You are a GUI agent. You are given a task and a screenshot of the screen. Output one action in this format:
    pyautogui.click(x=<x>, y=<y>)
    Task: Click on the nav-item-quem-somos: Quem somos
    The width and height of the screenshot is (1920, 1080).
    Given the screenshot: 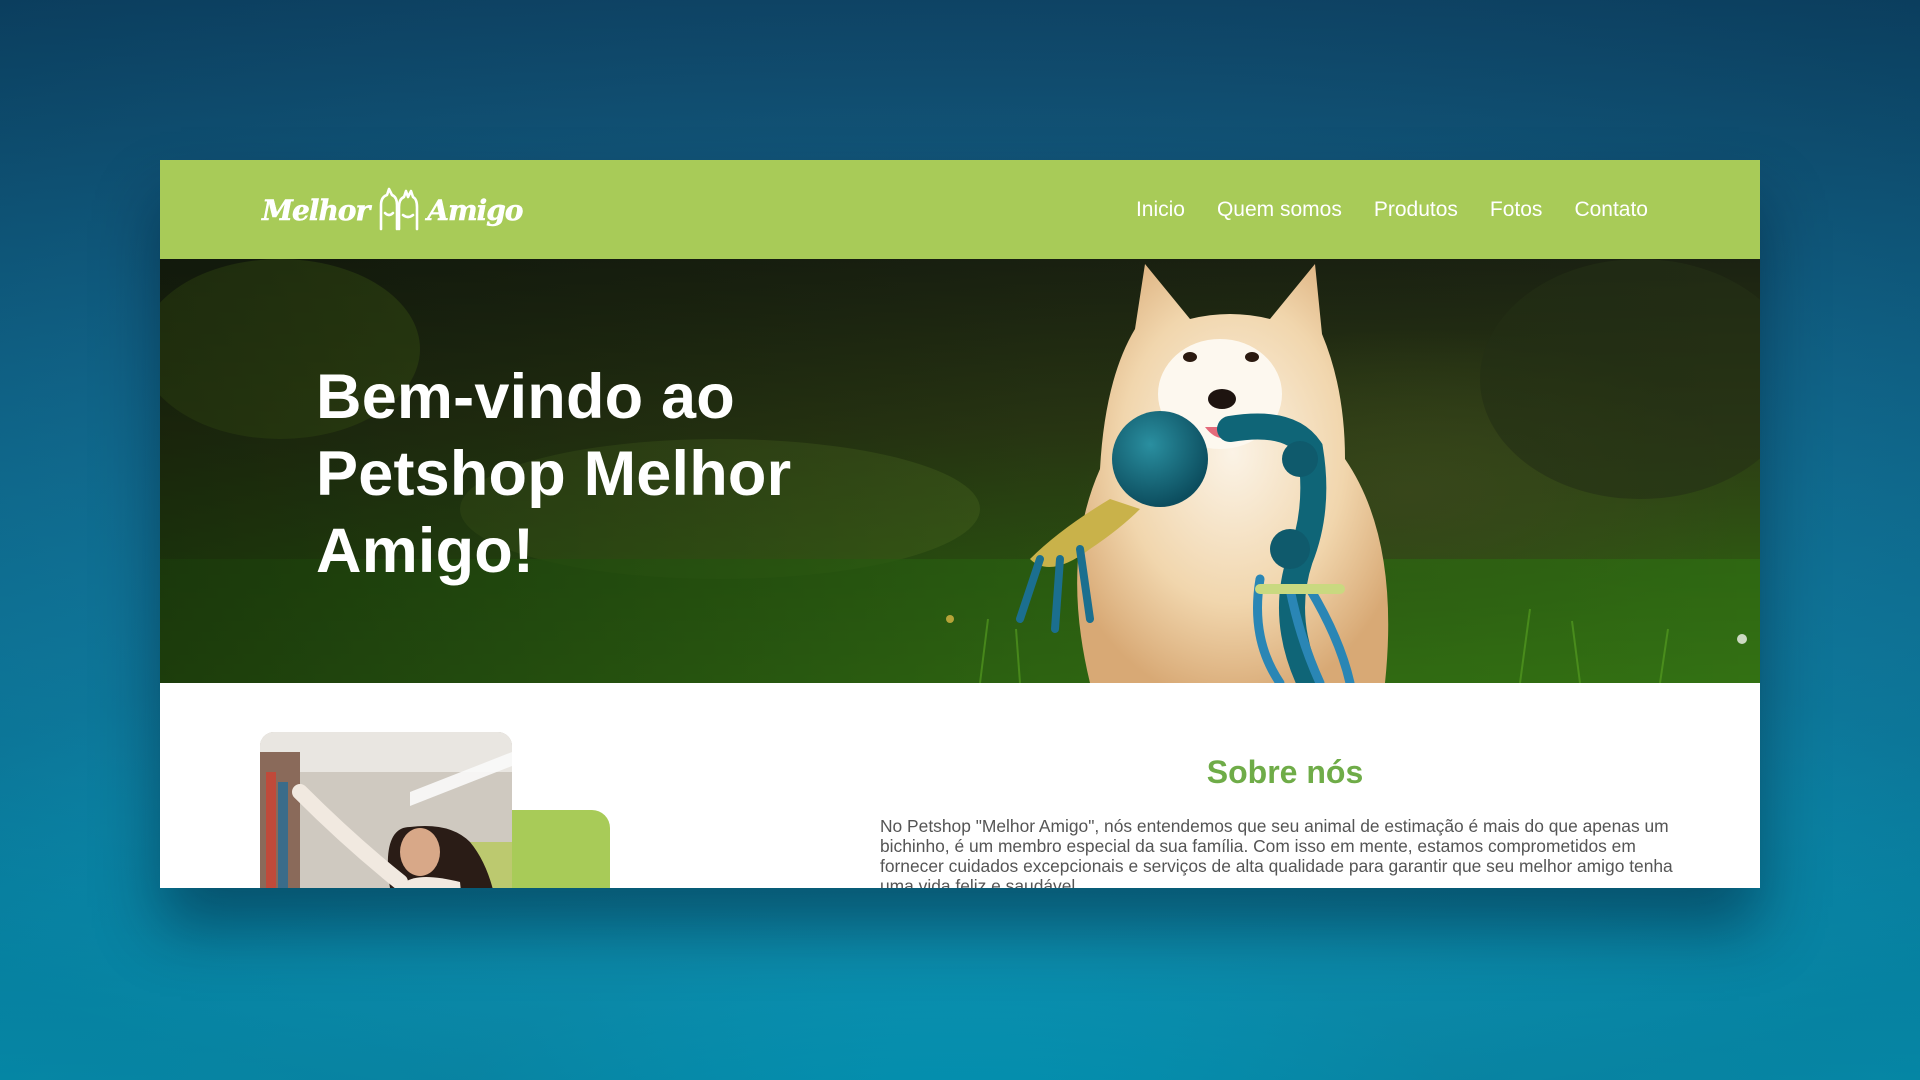 What is the action you would take?
    pyautogui.click(x=1279, y=210)
    